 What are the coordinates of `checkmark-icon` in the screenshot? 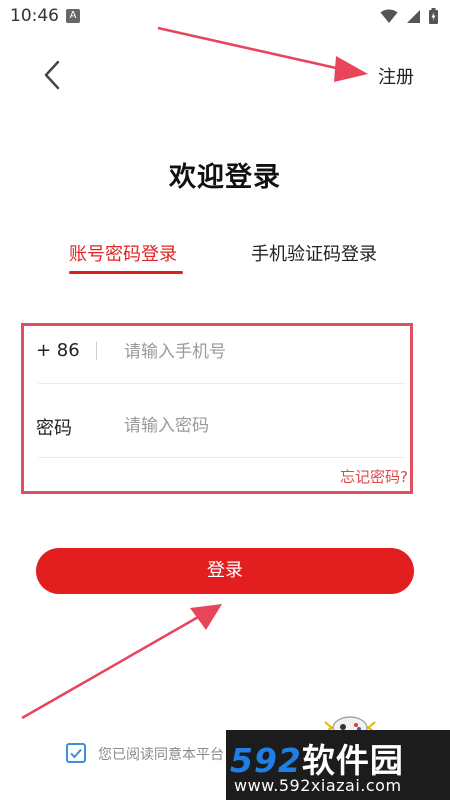 It's located at (76, 753).